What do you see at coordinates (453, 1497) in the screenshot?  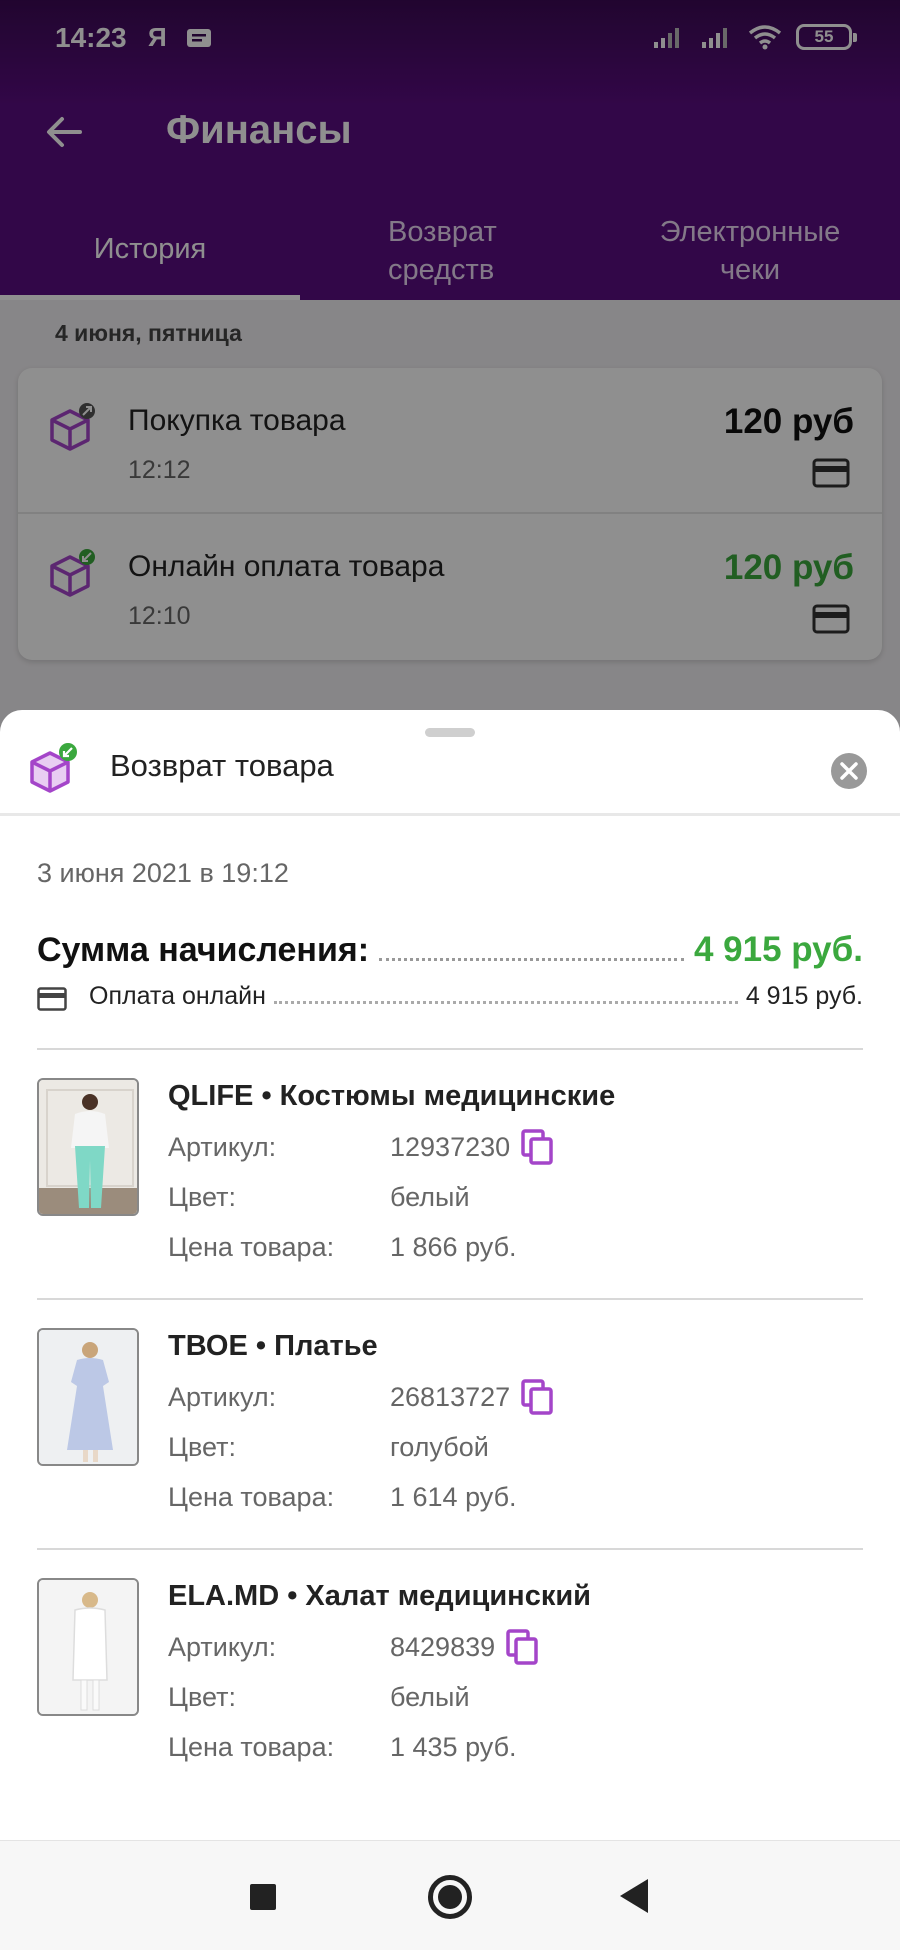 I see `price-value: 1 614 руб.` at bounding box center [453, 1497].